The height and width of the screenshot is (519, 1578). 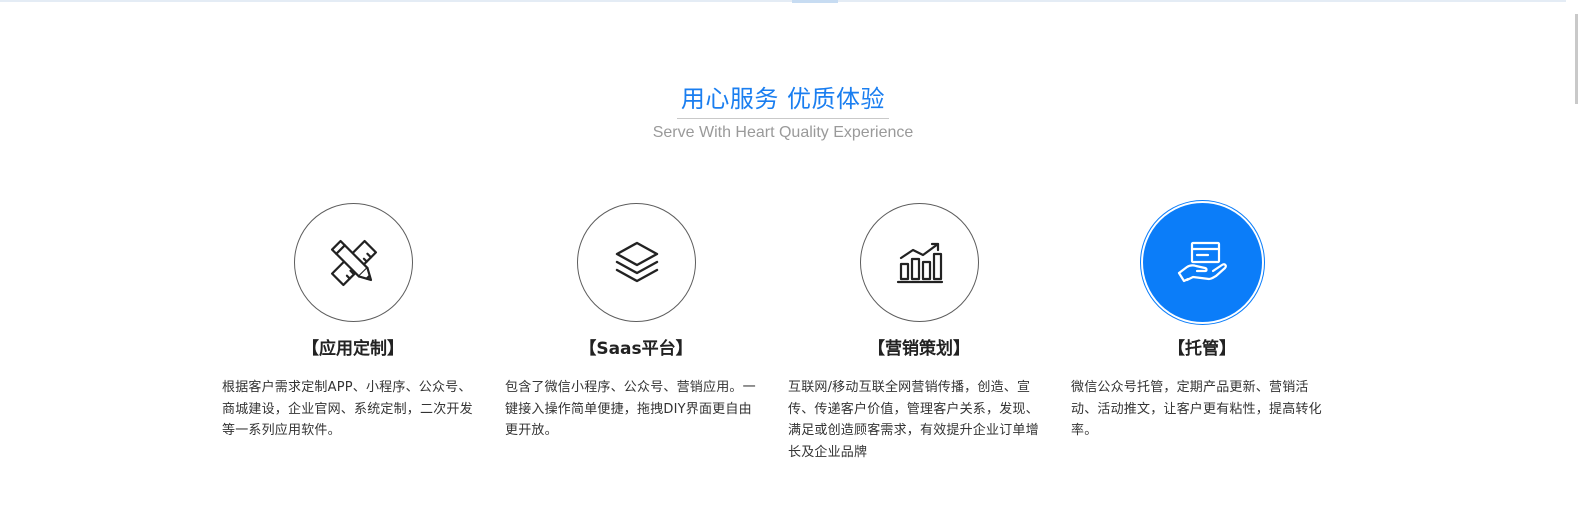 I want to click on service-description: 微信公众号托管，定期产品更新、营销活动、活动推文，让客户更有粘性，提高转化率。, so click(x=1196, y=409).